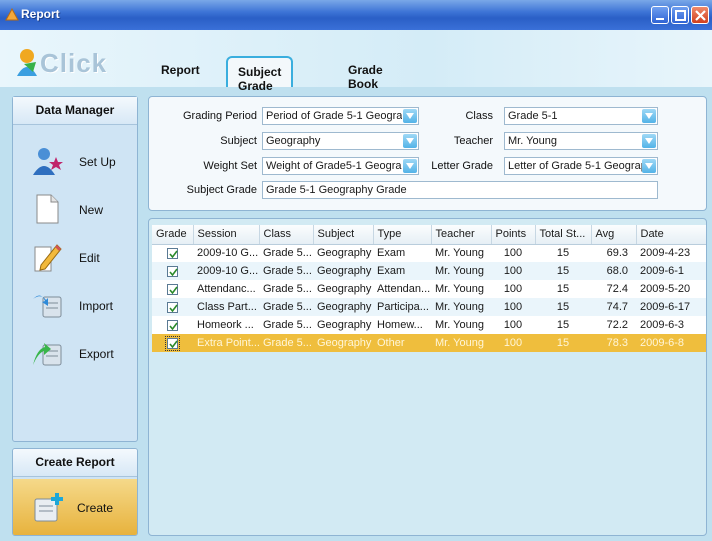 The width and height of the screenshot is (712, 541). Describe the element at coordinates (77, 65) in the screenshot. I see `app-logo: Click` at that location.